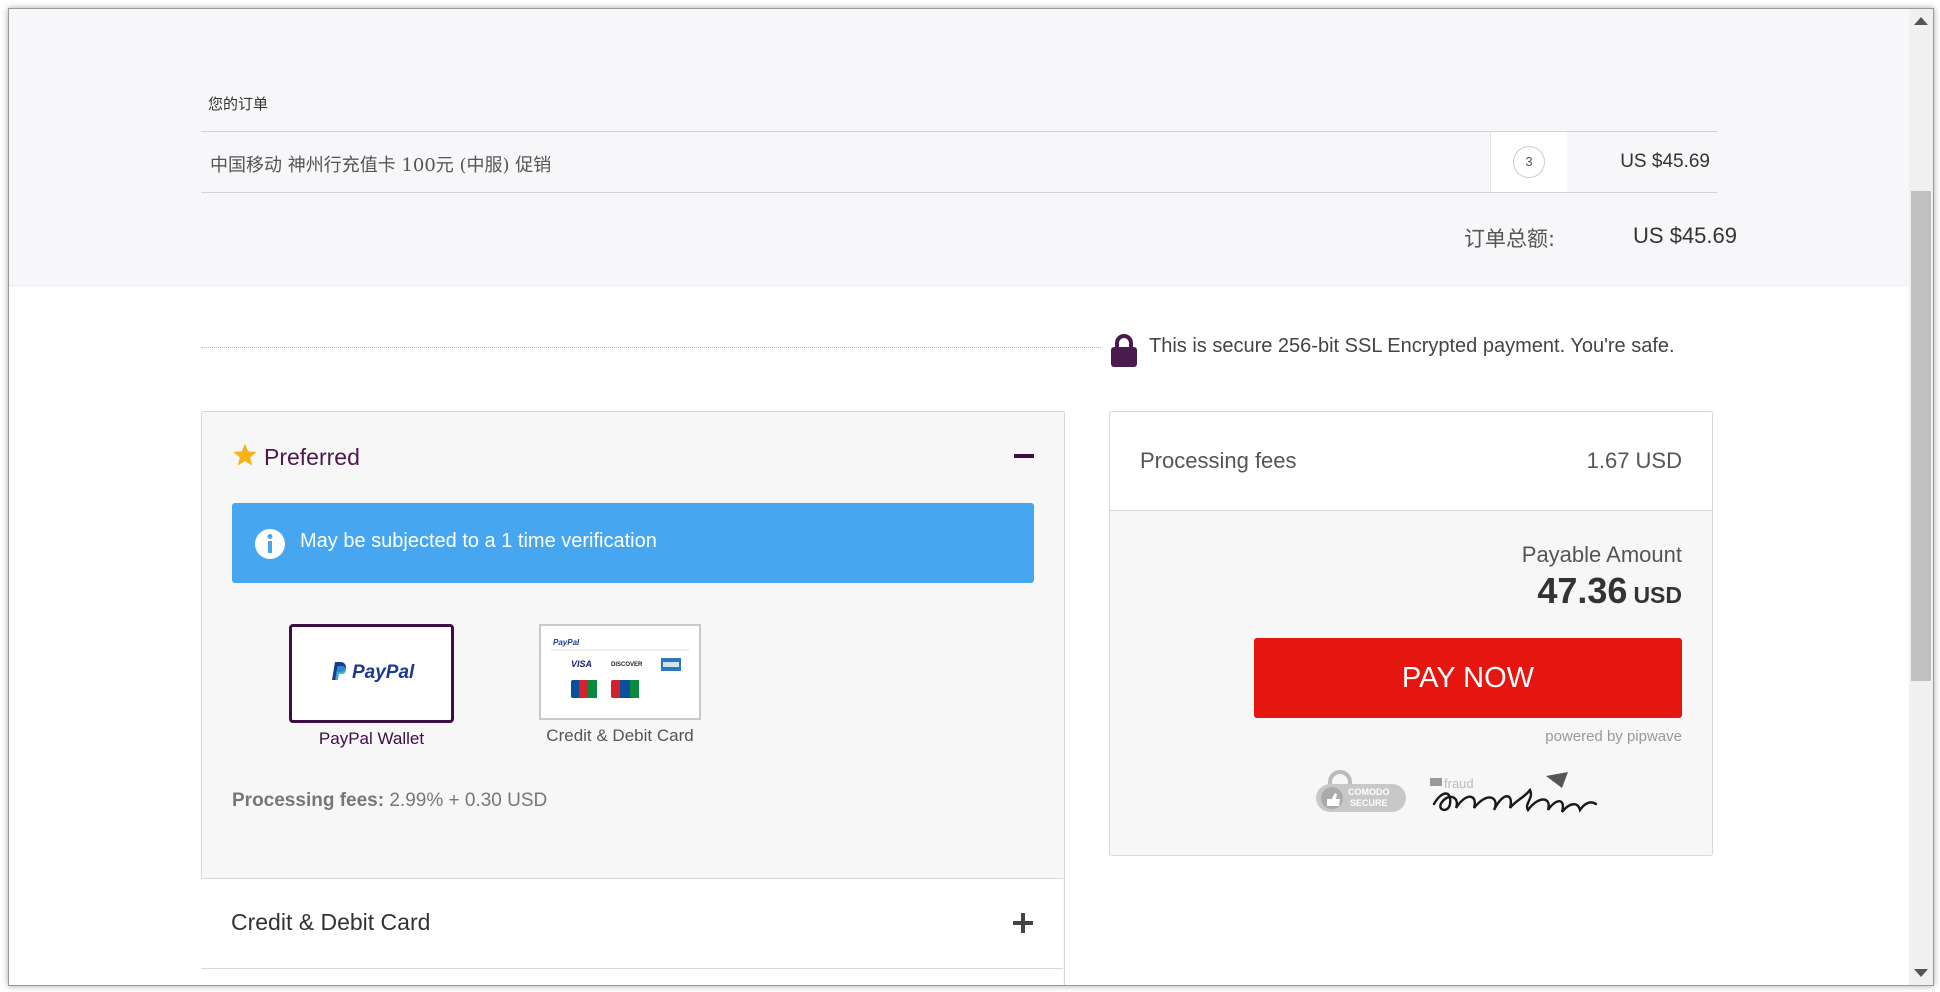 The height and width of the screenshot is (992, 1940). I want to click on quantity-badge: 3, so click(1529, 162).